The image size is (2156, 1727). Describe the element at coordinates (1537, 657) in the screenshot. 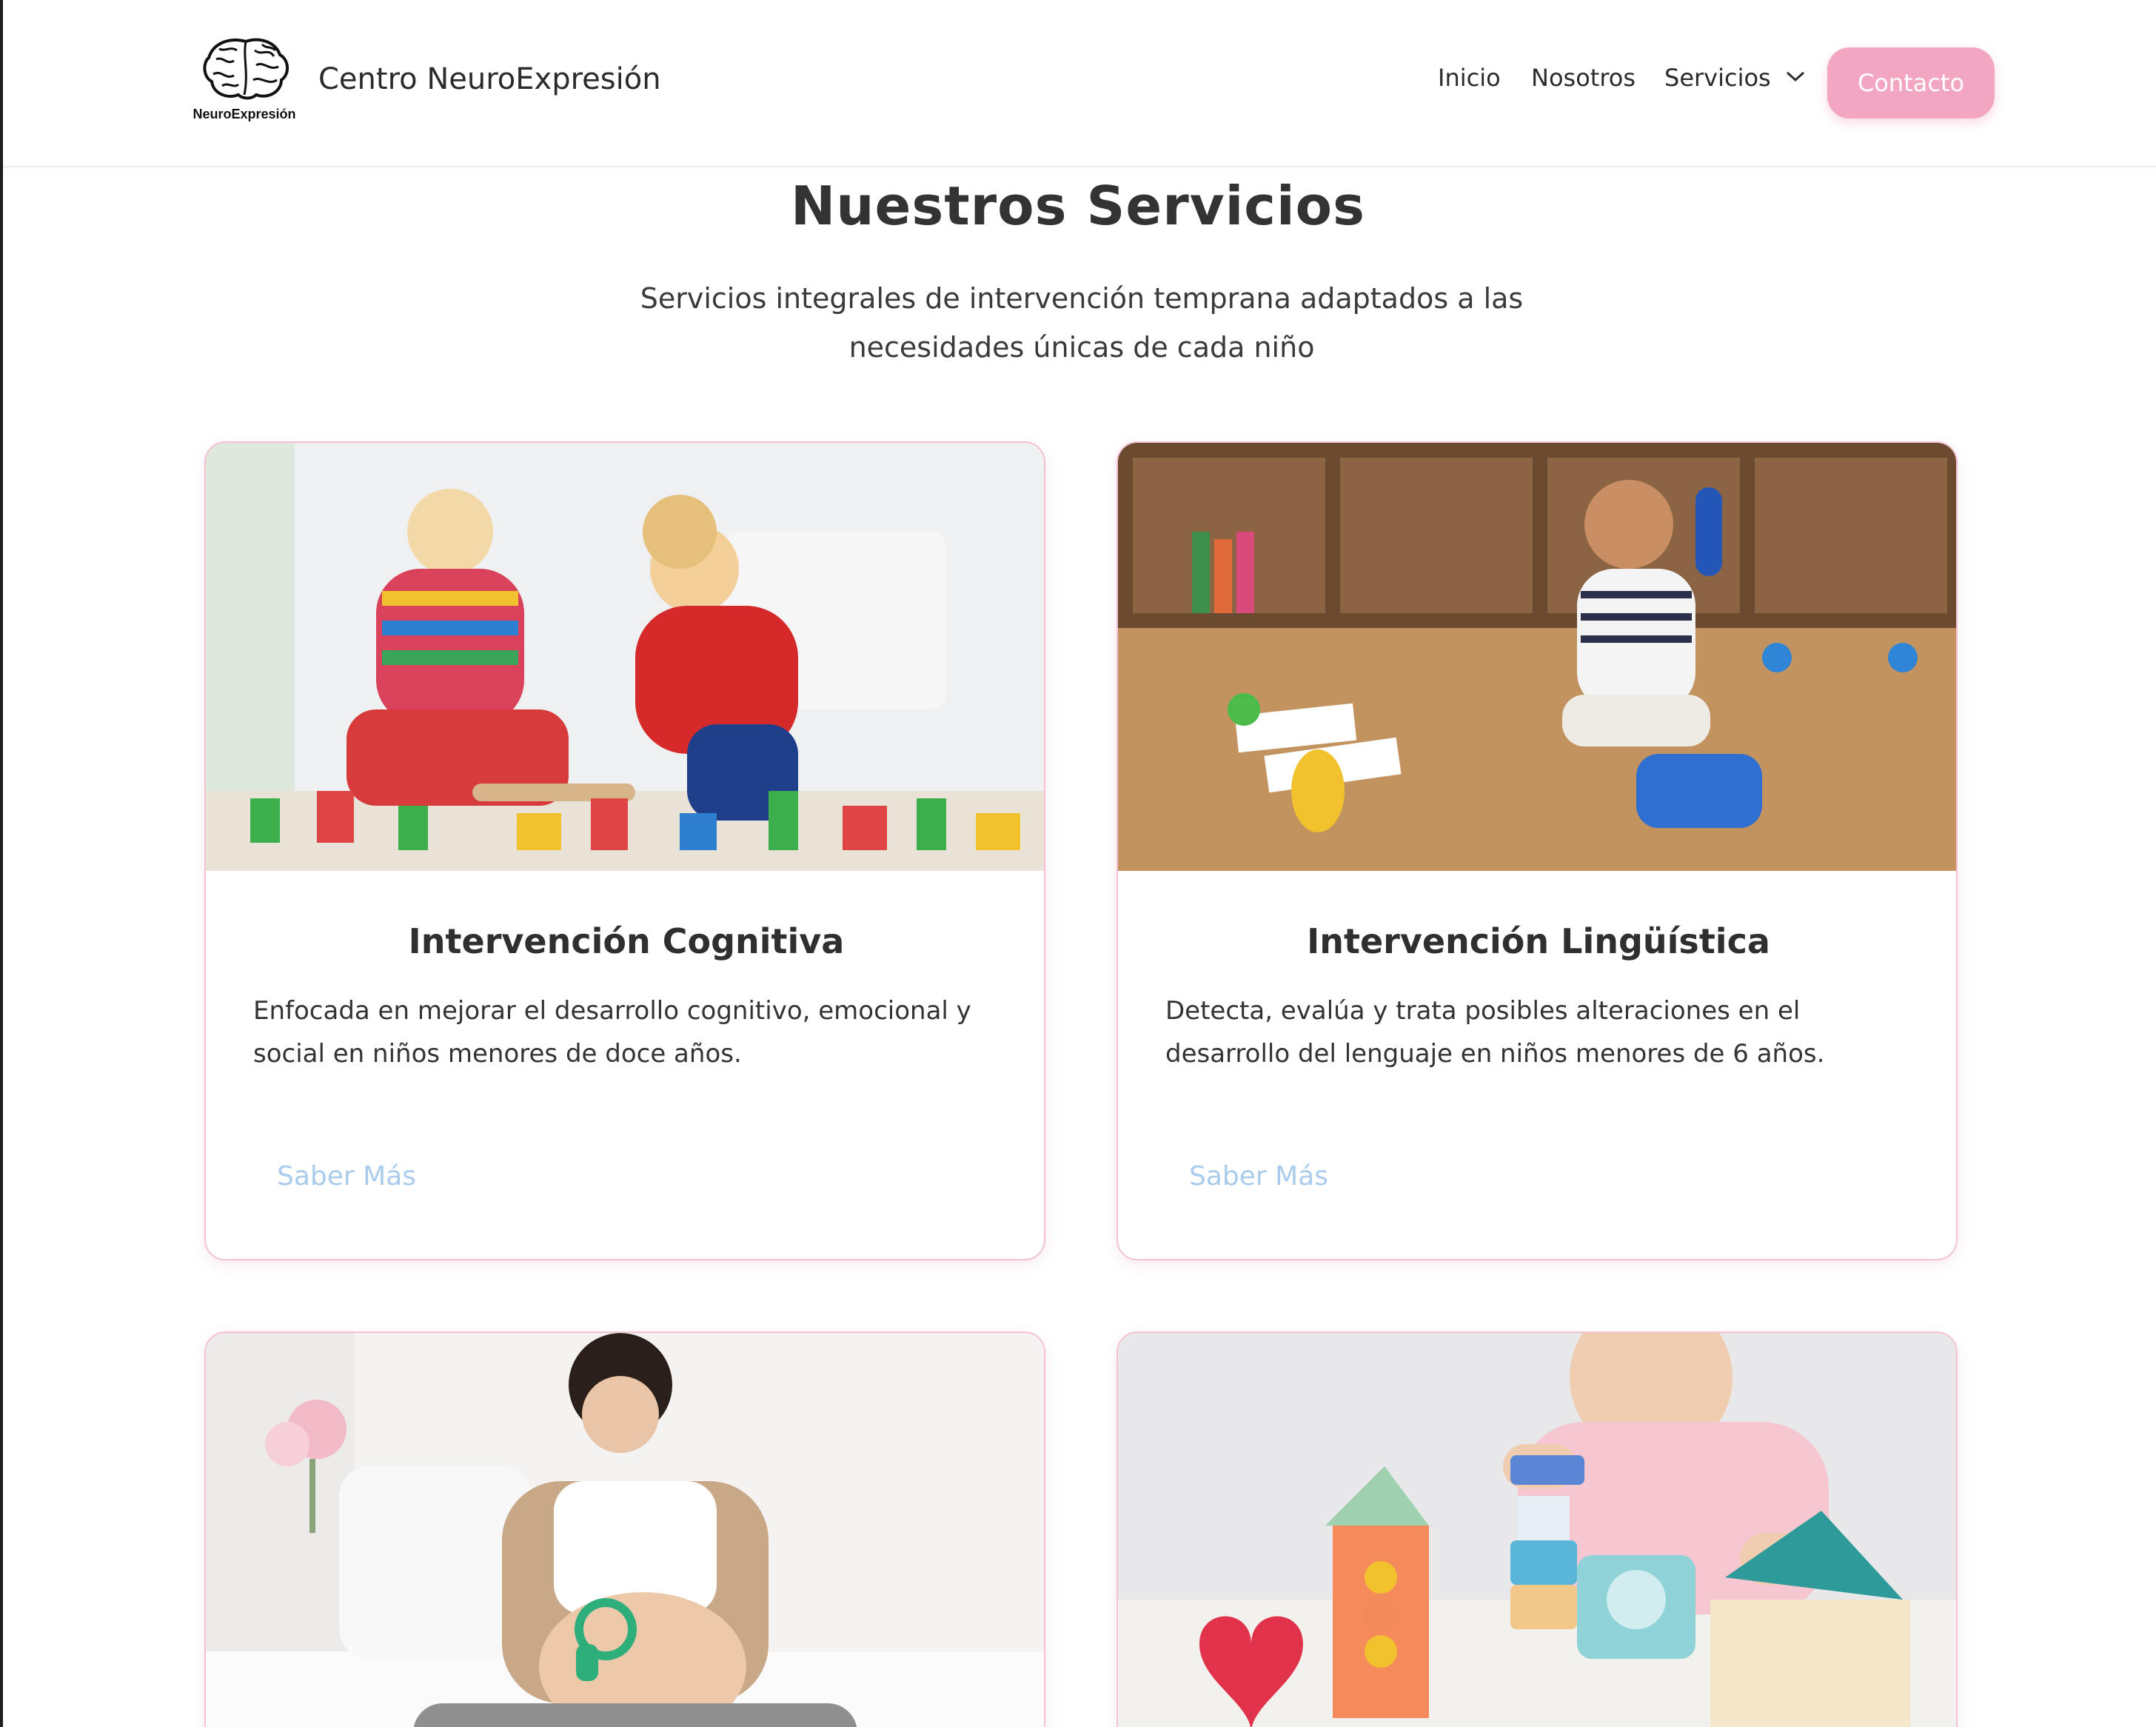

I see `card-image-boy-telephone` at that location.